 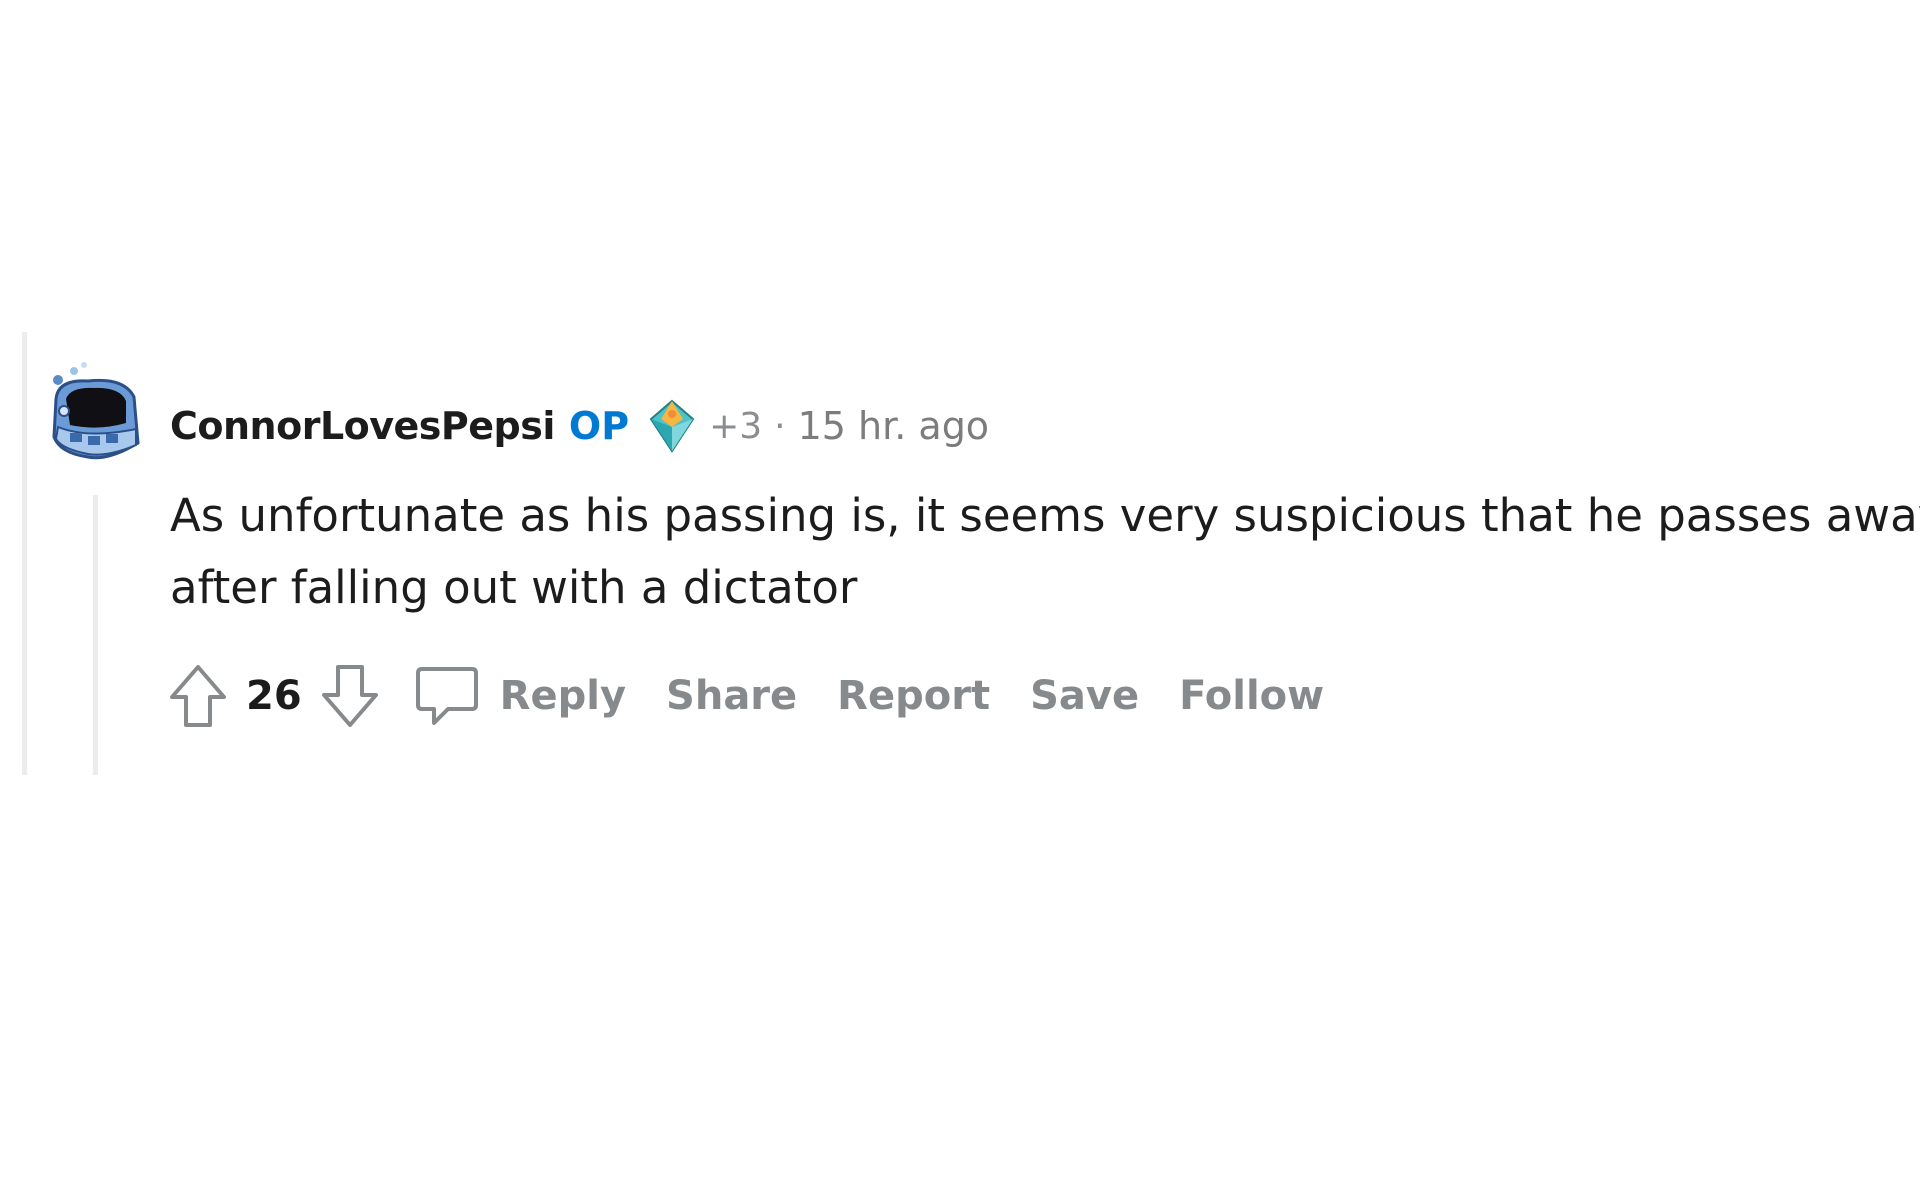 I want to click on comment-actions: 26 Reply Share Report Save Follow, so click(x=745, y=696).